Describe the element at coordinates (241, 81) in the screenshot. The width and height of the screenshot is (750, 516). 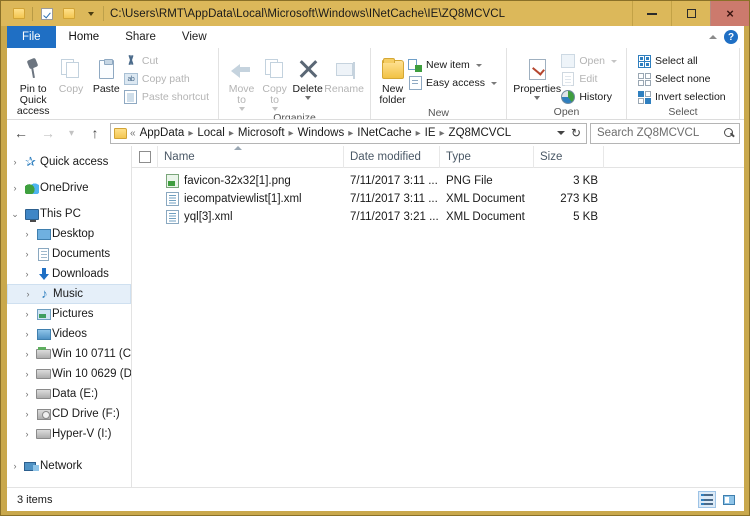
I see `move-to-button: Move to` at that location.